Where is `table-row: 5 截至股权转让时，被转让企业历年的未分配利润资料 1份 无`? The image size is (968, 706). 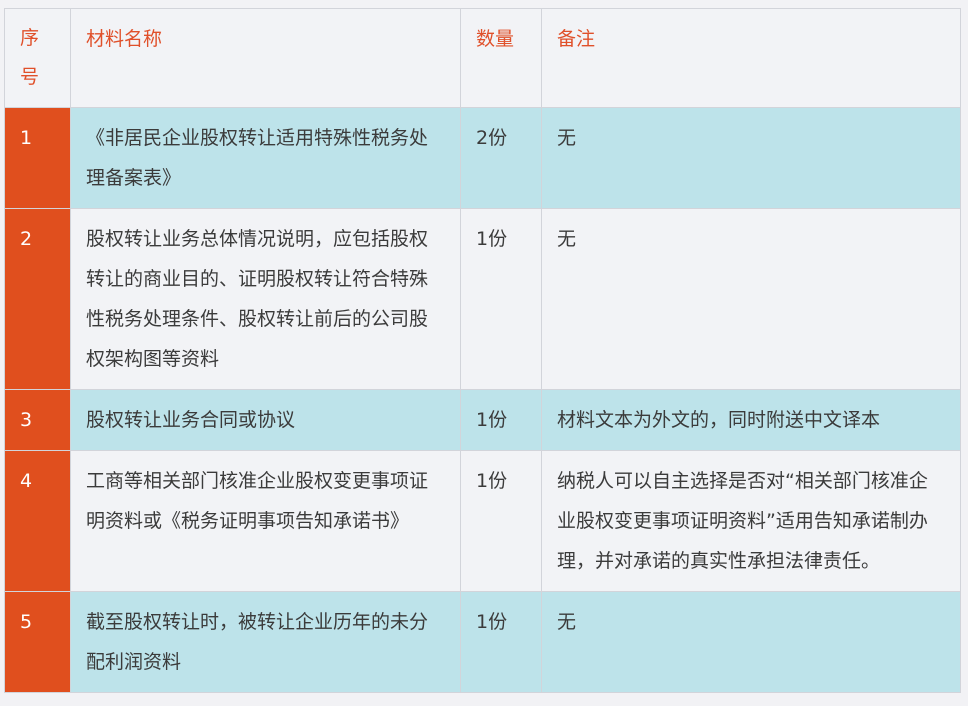
table-row: 5 截至股权转让时，被转让企业历年的未分配利润资料 1份 无 is located at coordinates (482, 642).